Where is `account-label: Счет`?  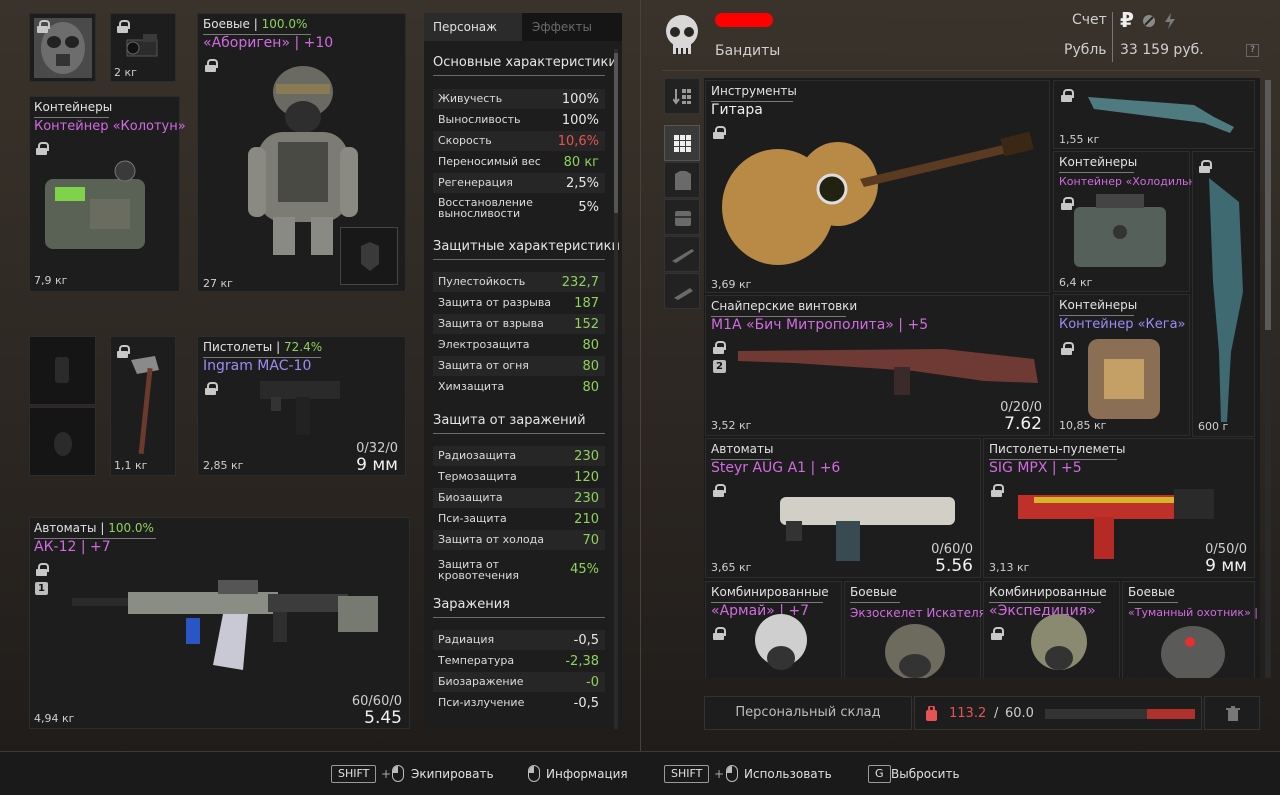 account-label: Счет is located at coordinates (1089, 20).